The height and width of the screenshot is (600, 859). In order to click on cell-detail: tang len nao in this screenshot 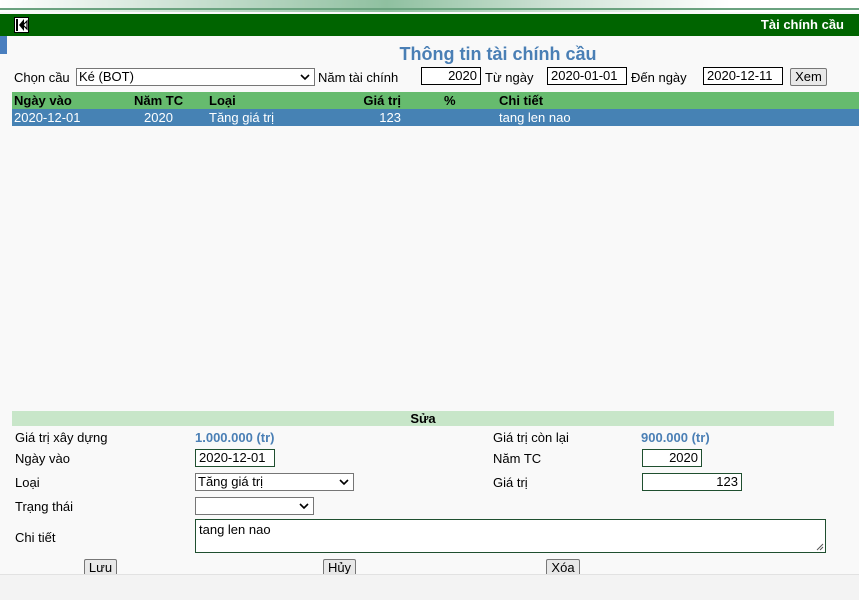, I will do `click(535, 117)`.